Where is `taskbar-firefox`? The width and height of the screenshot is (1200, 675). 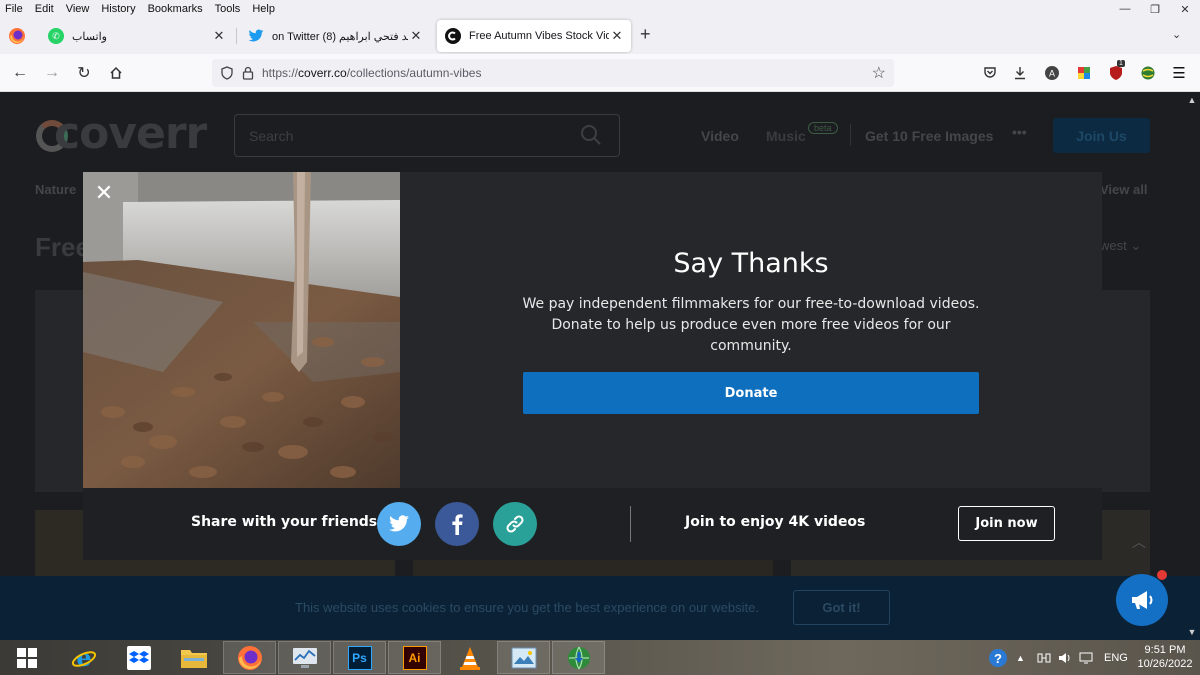 taskbar-firefox is located at coordinates (249, 657).